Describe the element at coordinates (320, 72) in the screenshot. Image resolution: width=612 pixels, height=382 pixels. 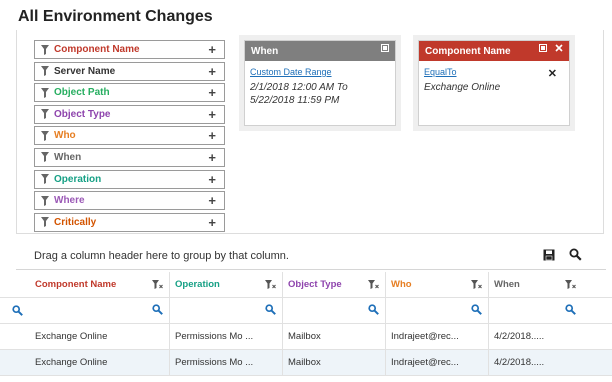
I see `custom-date-range-link: Custom Date Range` at that location.